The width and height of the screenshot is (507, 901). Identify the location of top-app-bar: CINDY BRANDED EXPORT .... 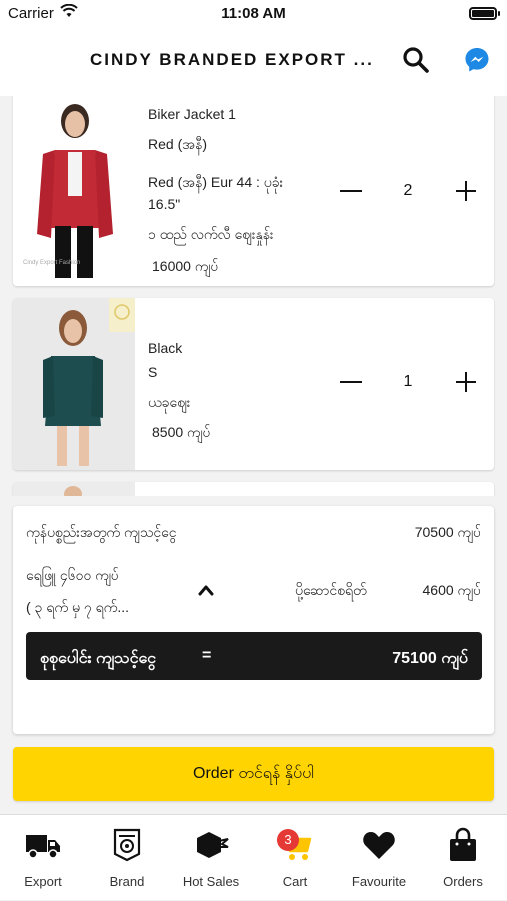
(253, 62).